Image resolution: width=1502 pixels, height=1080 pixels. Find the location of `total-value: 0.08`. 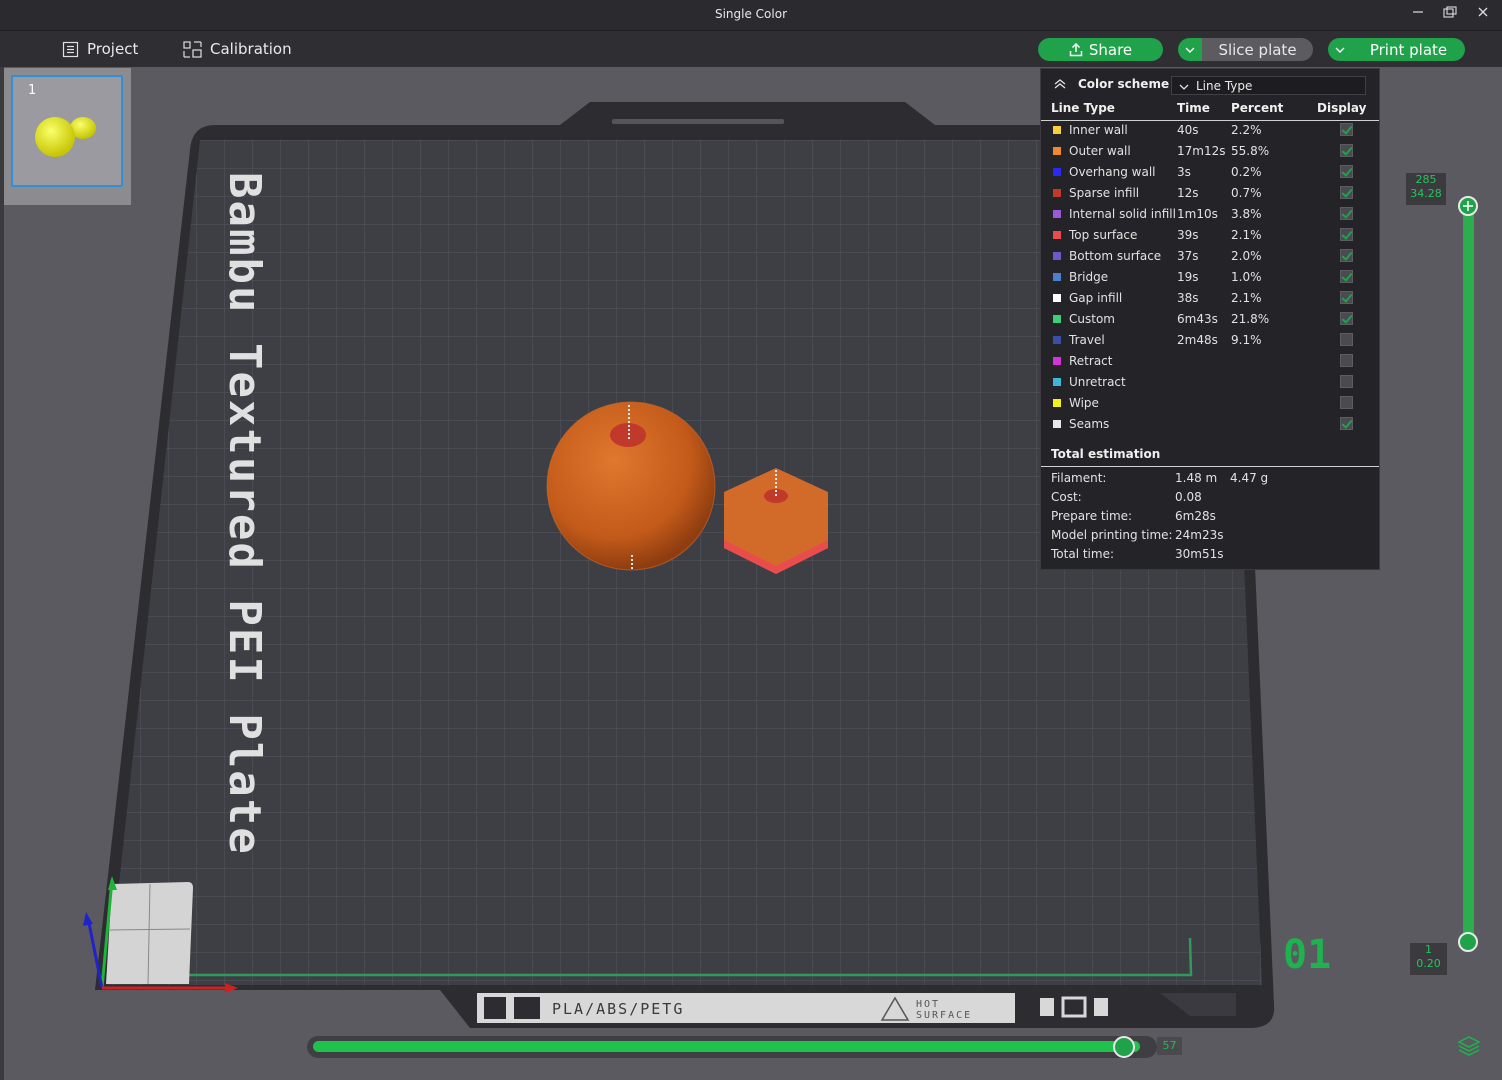

total-value: 0.08 is located at coordinates (1188, 497).